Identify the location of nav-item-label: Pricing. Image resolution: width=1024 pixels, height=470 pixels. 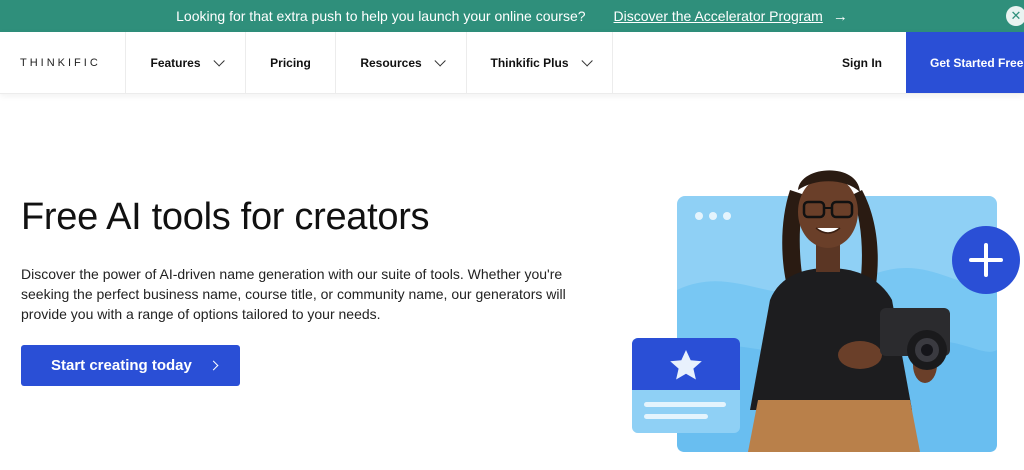
(290, 62).